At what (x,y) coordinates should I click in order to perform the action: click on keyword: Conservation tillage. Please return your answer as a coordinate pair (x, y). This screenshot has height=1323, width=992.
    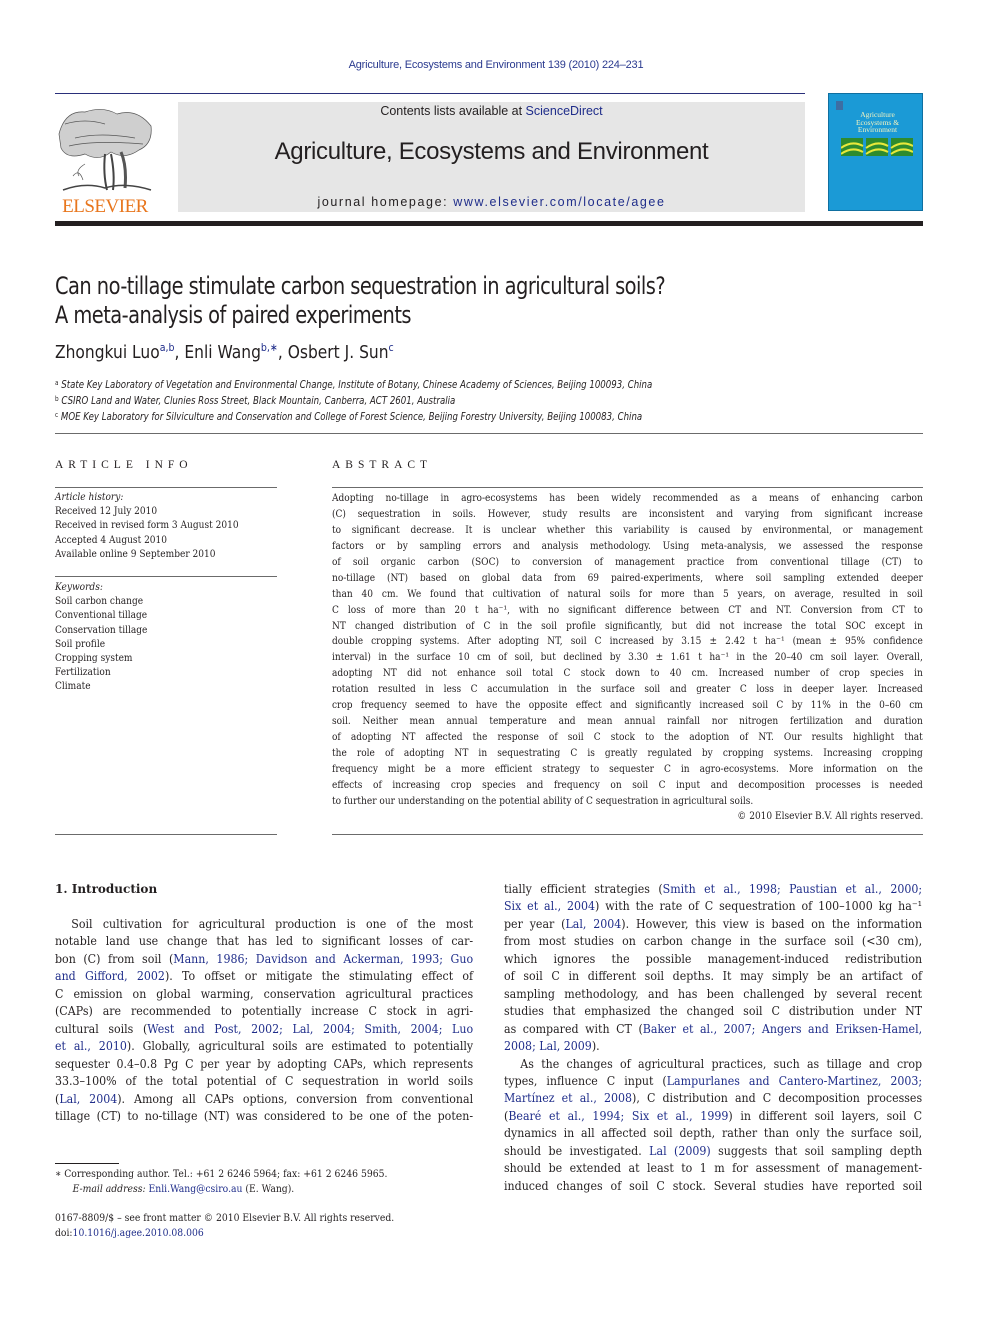
    Looking at the image, I should click on (101, 629).